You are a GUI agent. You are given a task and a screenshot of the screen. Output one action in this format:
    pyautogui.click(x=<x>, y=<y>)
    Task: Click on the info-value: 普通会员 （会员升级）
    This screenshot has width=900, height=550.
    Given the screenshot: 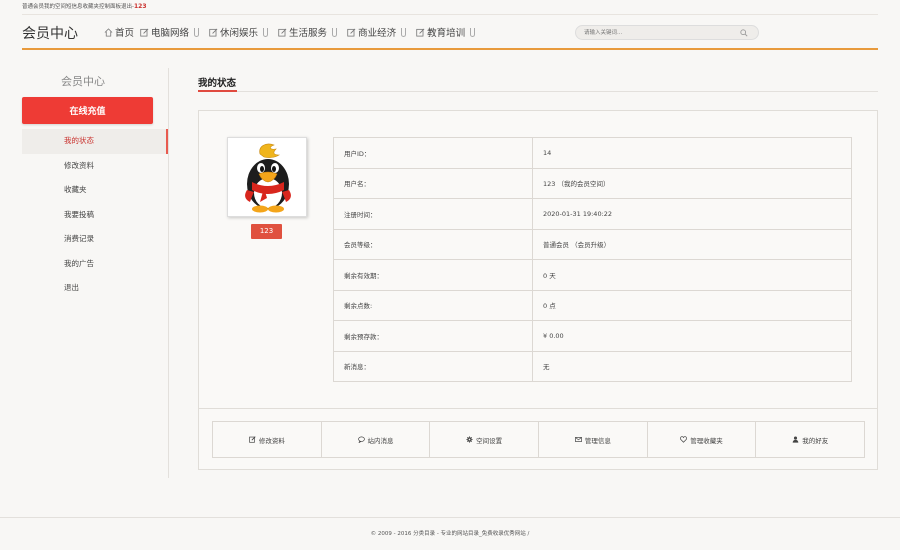 What is the action you would take?
    pyautogui.click(x=692, y=244)
    